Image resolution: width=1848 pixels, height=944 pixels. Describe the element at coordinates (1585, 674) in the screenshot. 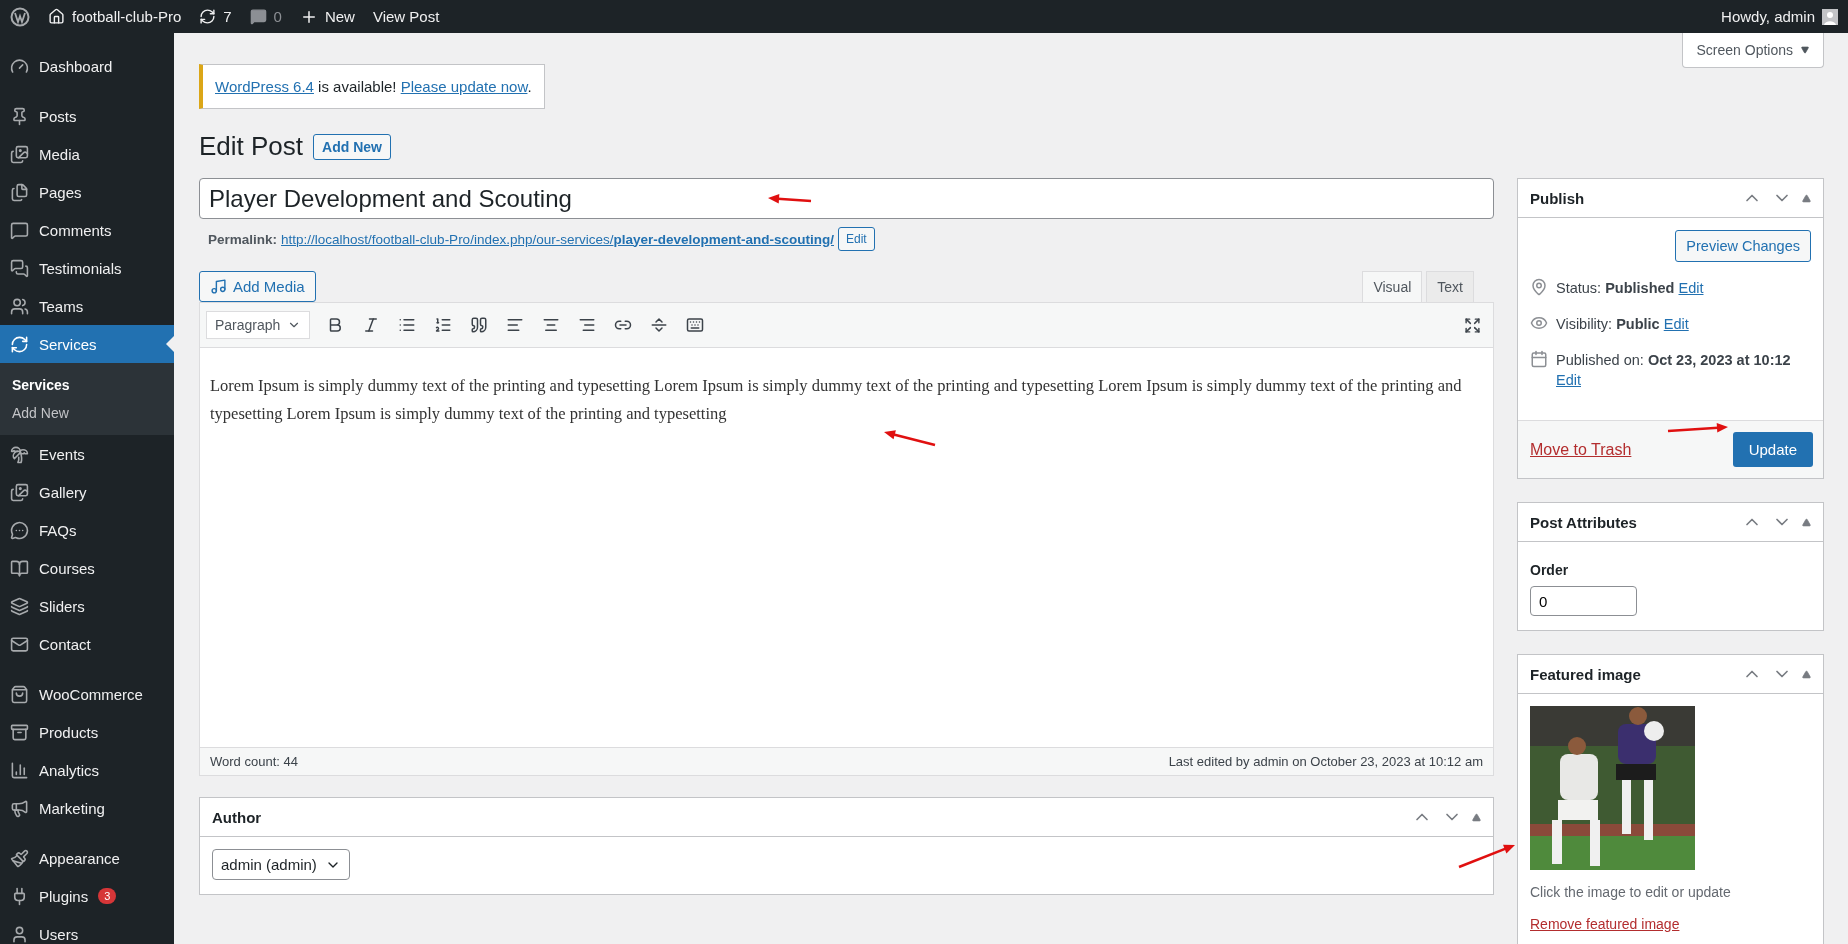

I see `panel-title: Featured image` at that location.